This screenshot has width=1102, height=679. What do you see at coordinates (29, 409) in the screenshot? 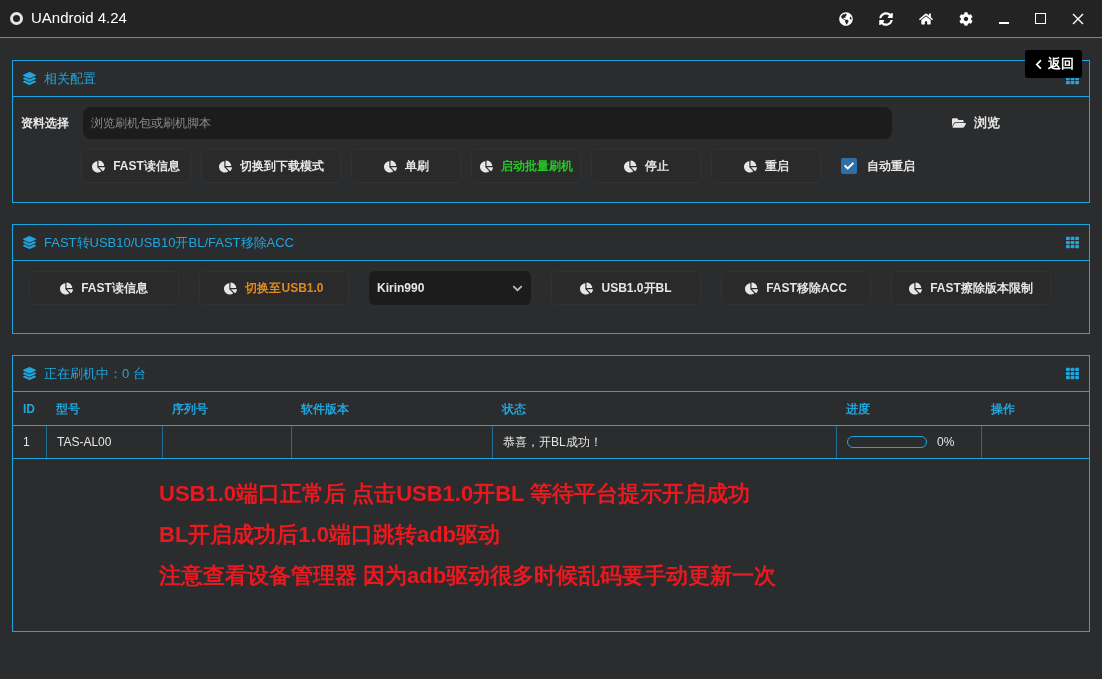
I see `column-header: ID` at bounding box center [29, 409].